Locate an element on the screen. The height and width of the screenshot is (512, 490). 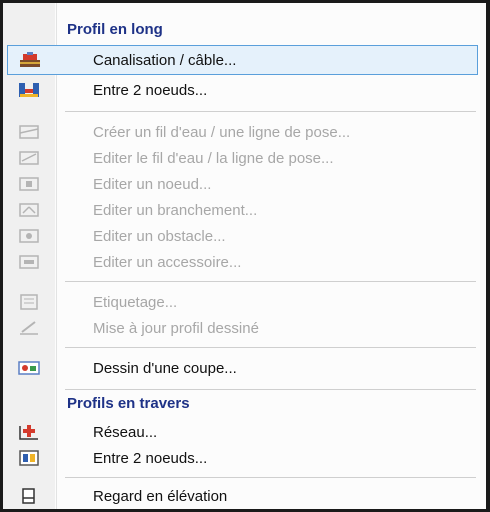
section-title: Profils en travers is located at coordinates (128, 403).